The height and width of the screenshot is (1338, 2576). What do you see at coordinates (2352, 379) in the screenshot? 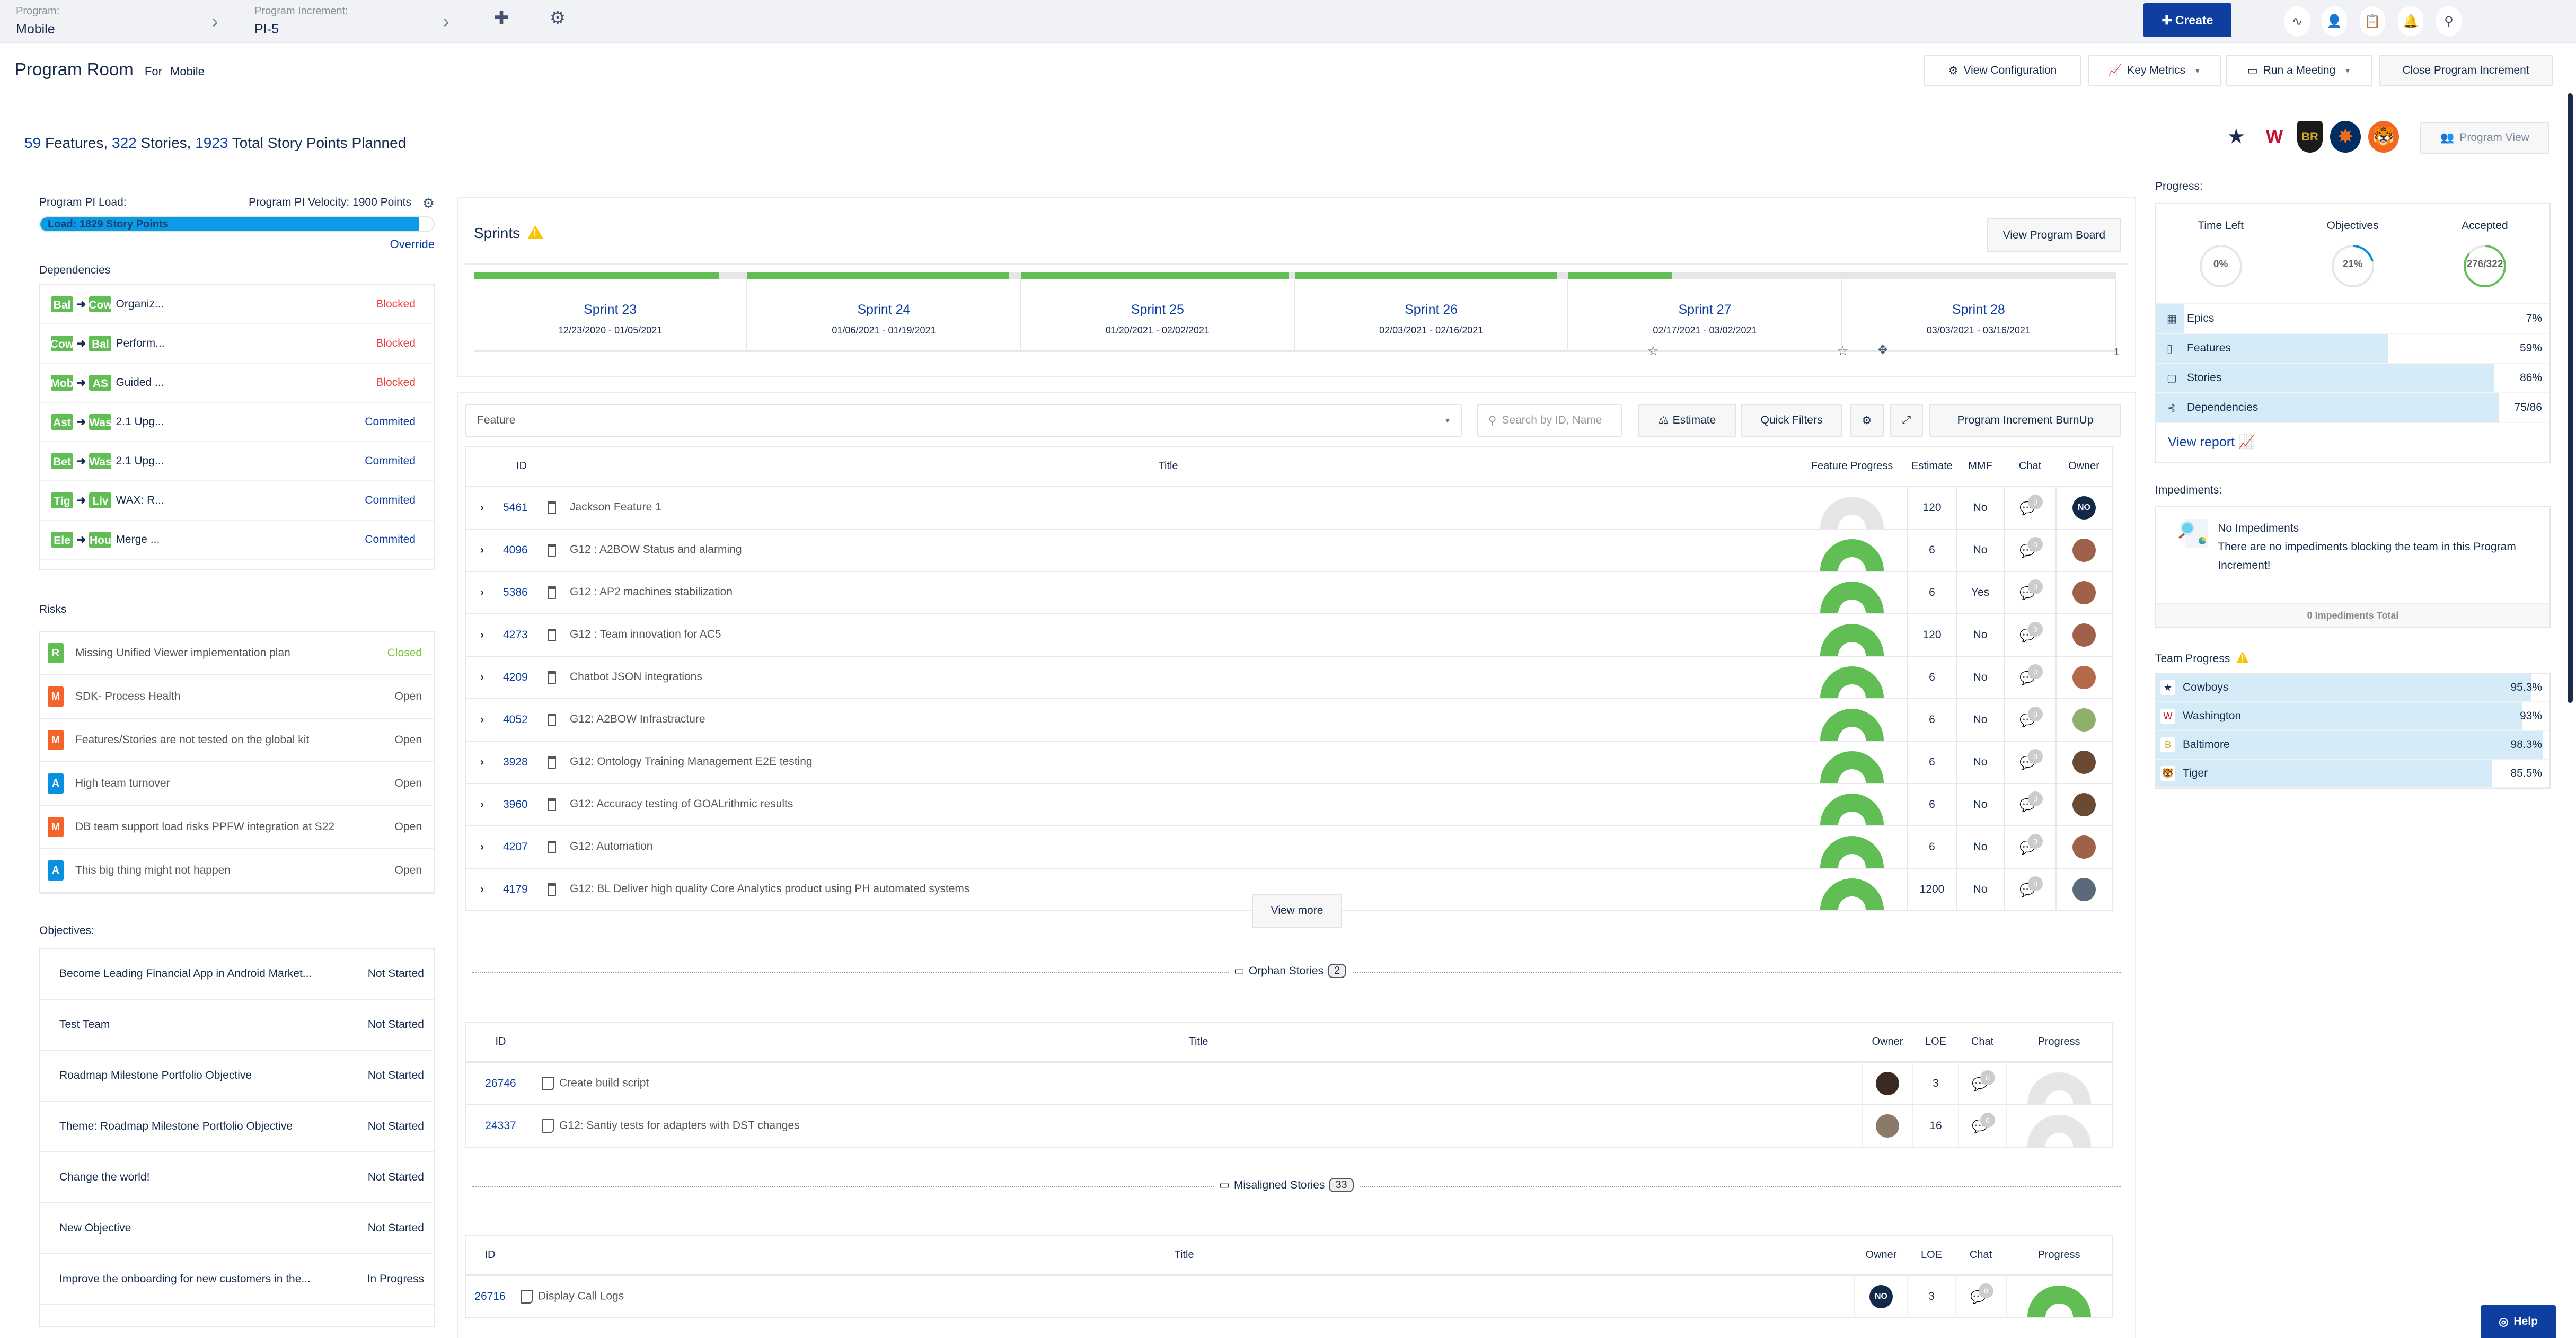
I see `progress-bar-row: ▢ Stories 86%` at bounding box center [2352, 379].